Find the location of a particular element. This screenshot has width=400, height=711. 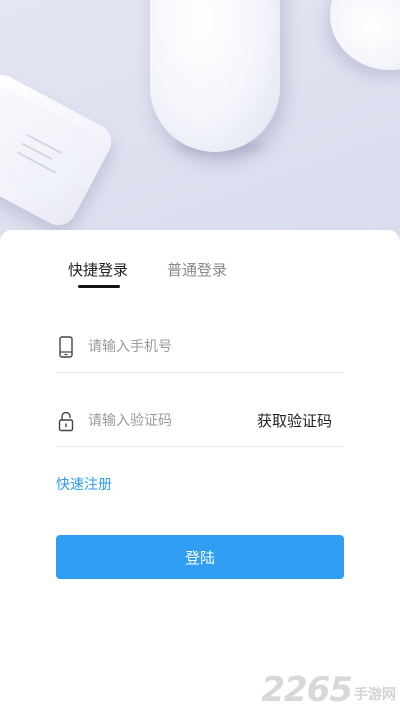

tab-normal-login-label: 普通登录 is located at coordinates (197, 270).